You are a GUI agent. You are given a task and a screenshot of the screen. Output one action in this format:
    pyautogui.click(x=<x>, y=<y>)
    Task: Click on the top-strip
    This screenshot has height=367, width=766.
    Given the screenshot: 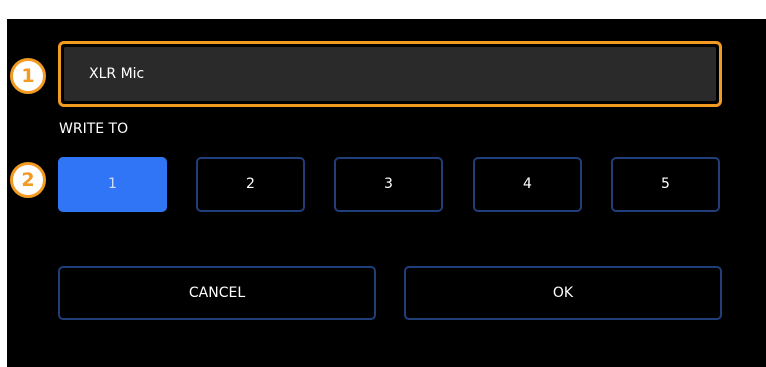 What is the action you would take?
    pyautogui.click(x=383, y=9)
    